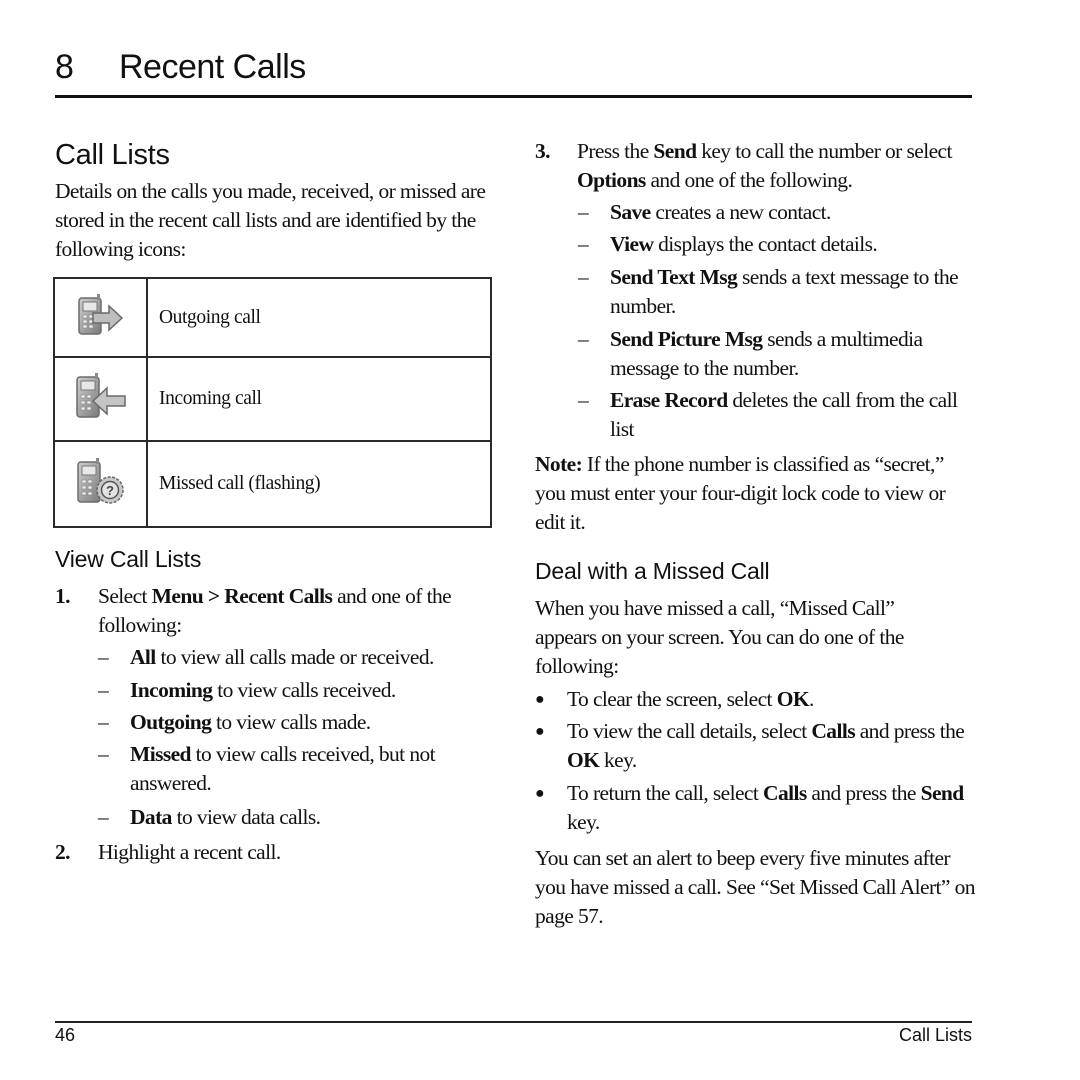 The width and height of the screenshot is (1080, 1080). I want to click on step-number: 1., so click(63, 596).